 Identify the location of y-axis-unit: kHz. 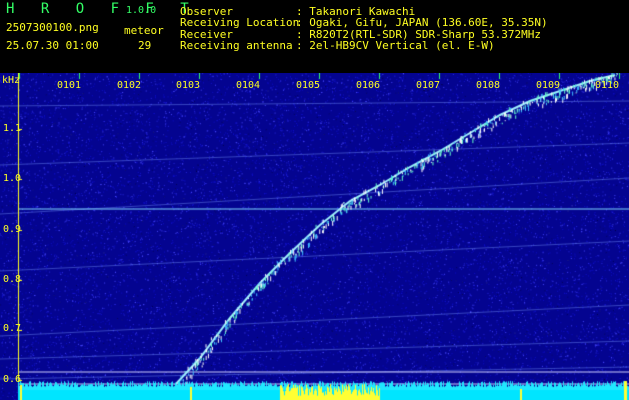
(11, 80).